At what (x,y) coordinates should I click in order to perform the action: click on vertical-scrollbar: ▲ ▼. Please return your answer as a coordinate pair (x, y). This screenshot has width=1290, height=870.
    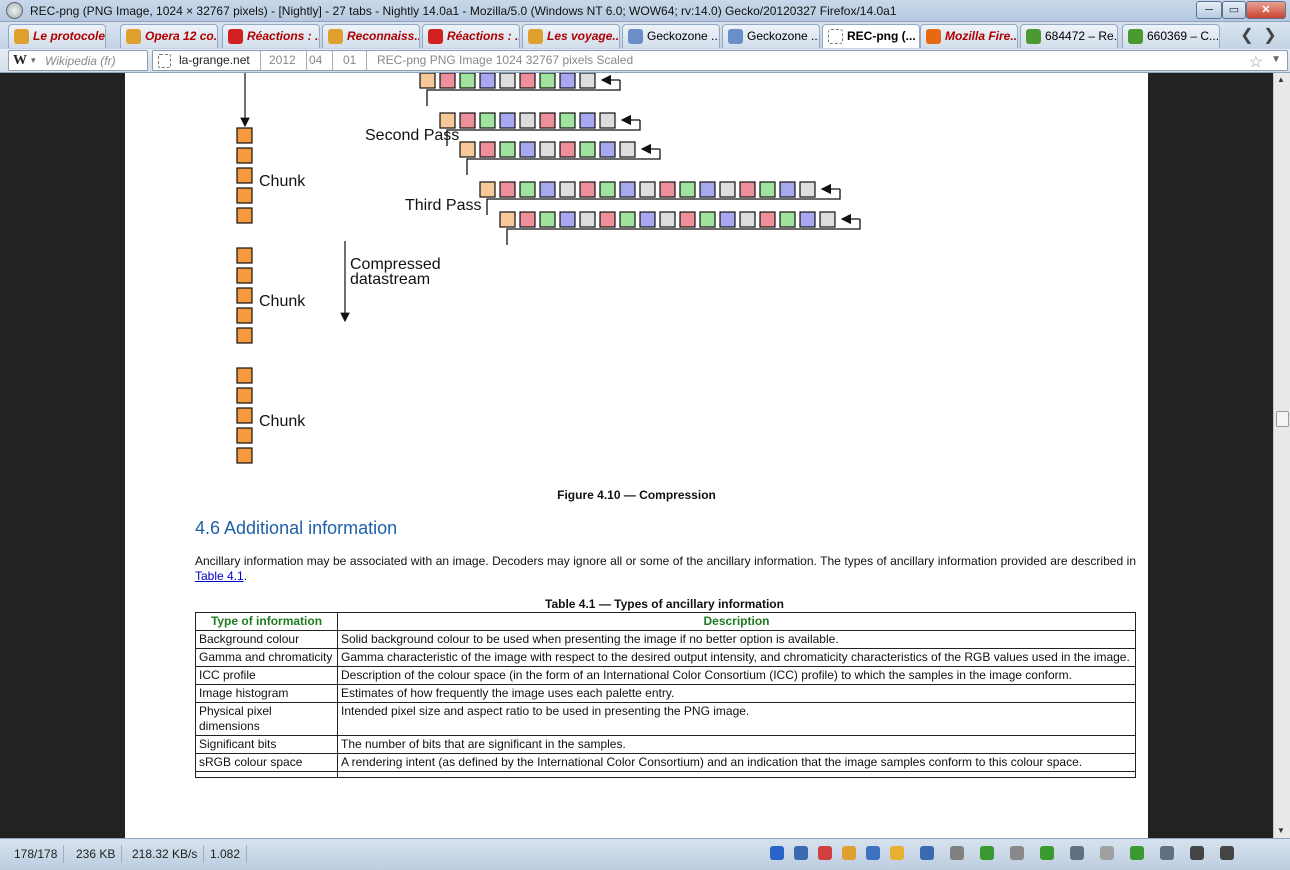
    Looking at the image, I should click on (1281, 455).